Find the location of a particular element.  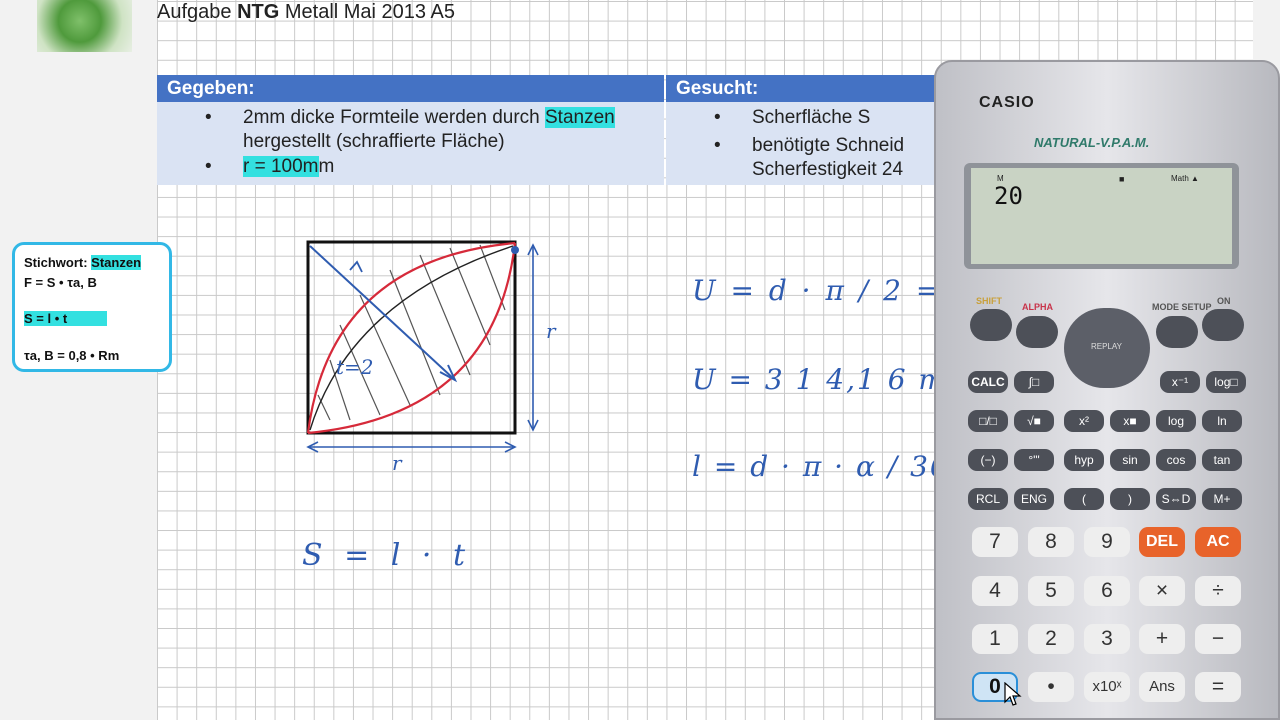

cos-key: cos is located at coordinates (1176, 460).